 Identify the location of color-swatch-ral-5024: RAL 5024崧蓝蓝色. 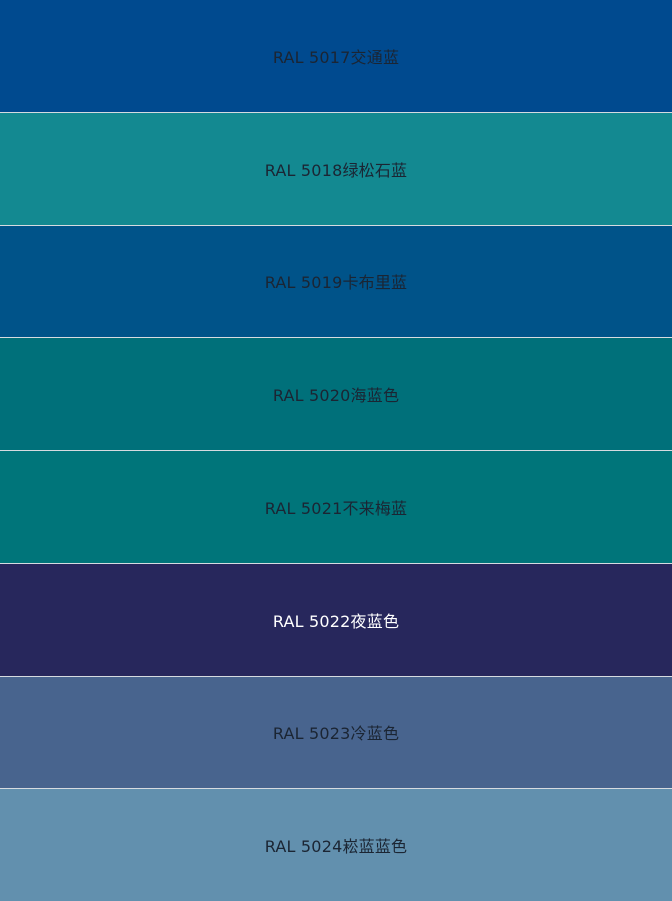
(336, 845).